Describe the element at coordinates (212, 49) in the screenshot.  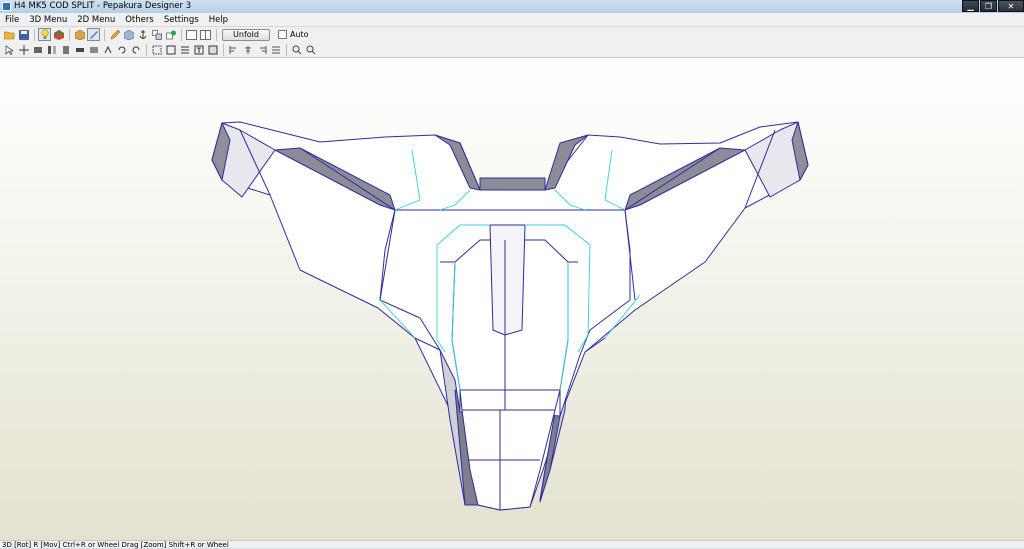
I see `grid-icon` at that location.